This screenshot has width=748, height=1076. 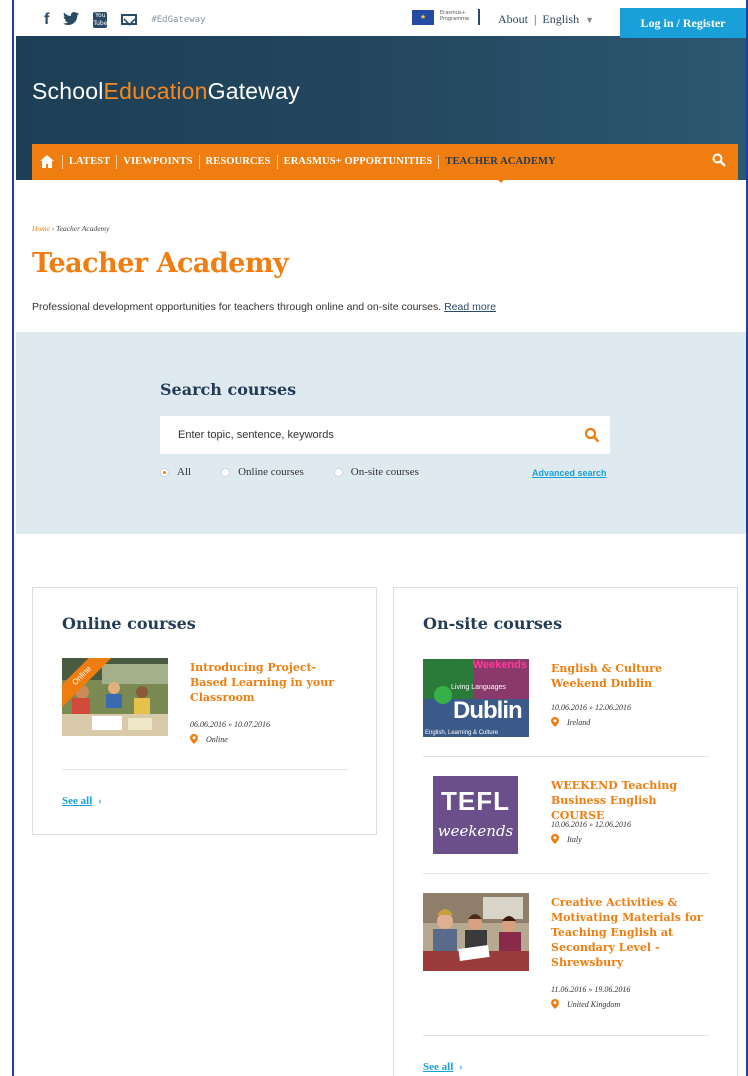 I want to click on social-links: f You Tube #EdGateway, so click(x=125, y=19).